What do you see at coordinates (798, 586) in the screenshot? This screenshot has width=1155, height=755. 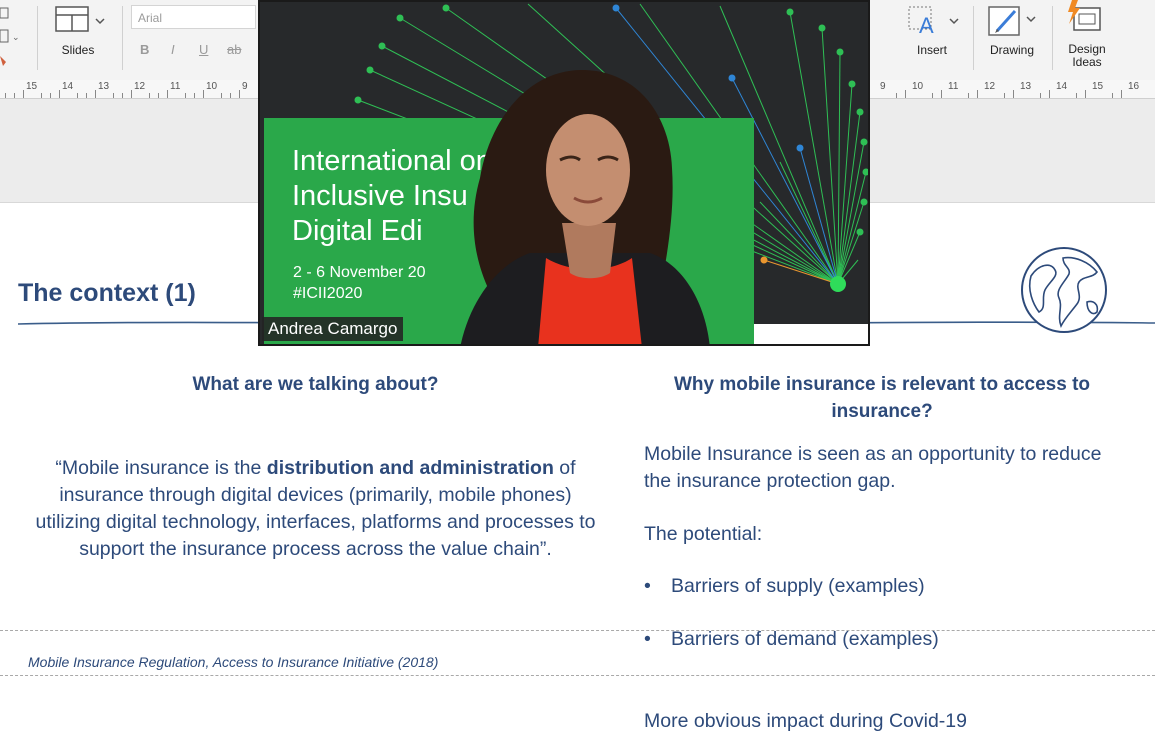 I see `bullet-text: Barriers of supply (examples)` at bounding box center [798, 586].